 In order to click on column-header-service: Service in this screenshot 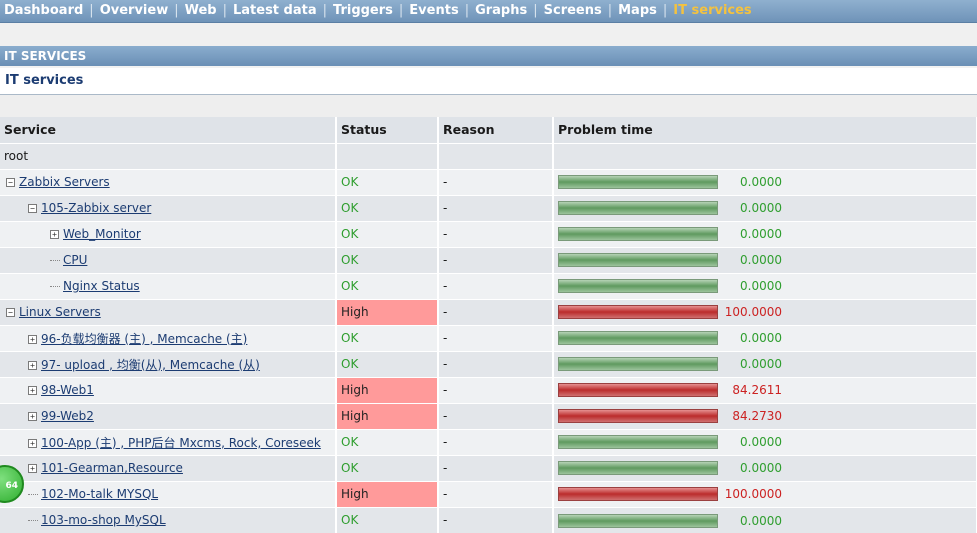, I will do `click(168, 130)`.